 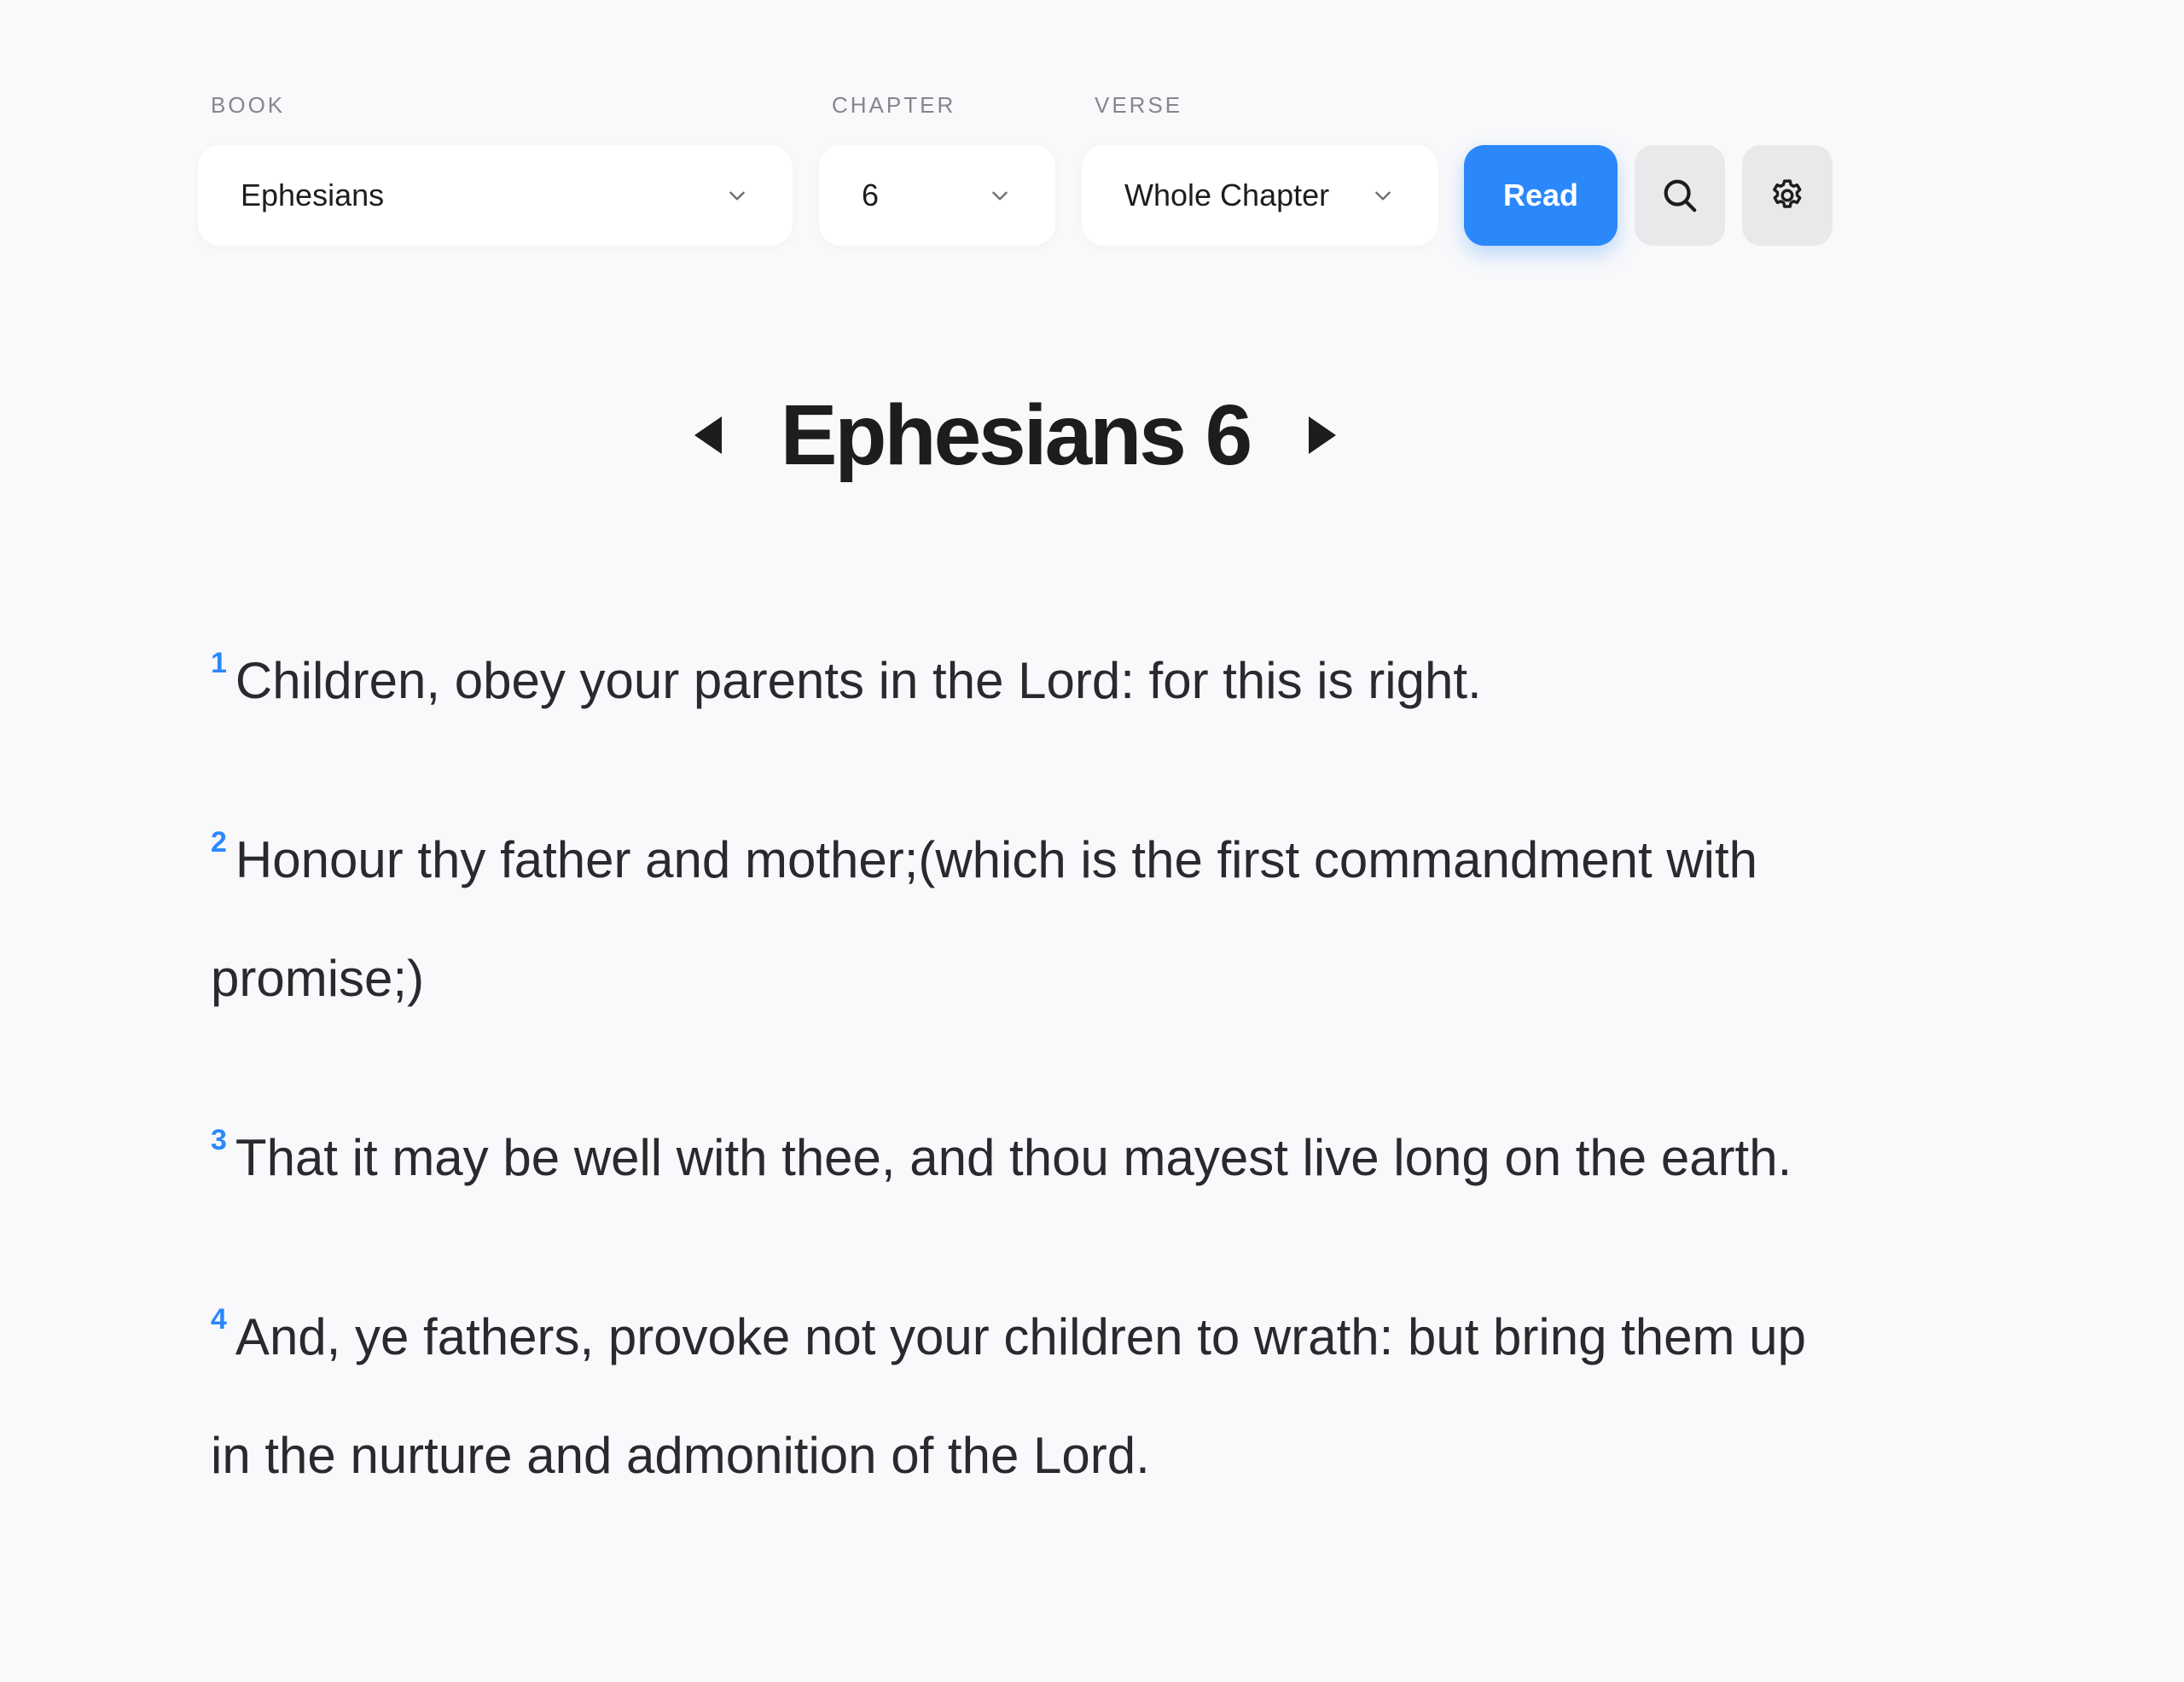 I want to click on book-select: Ephesians, so click(x=495, y=195).